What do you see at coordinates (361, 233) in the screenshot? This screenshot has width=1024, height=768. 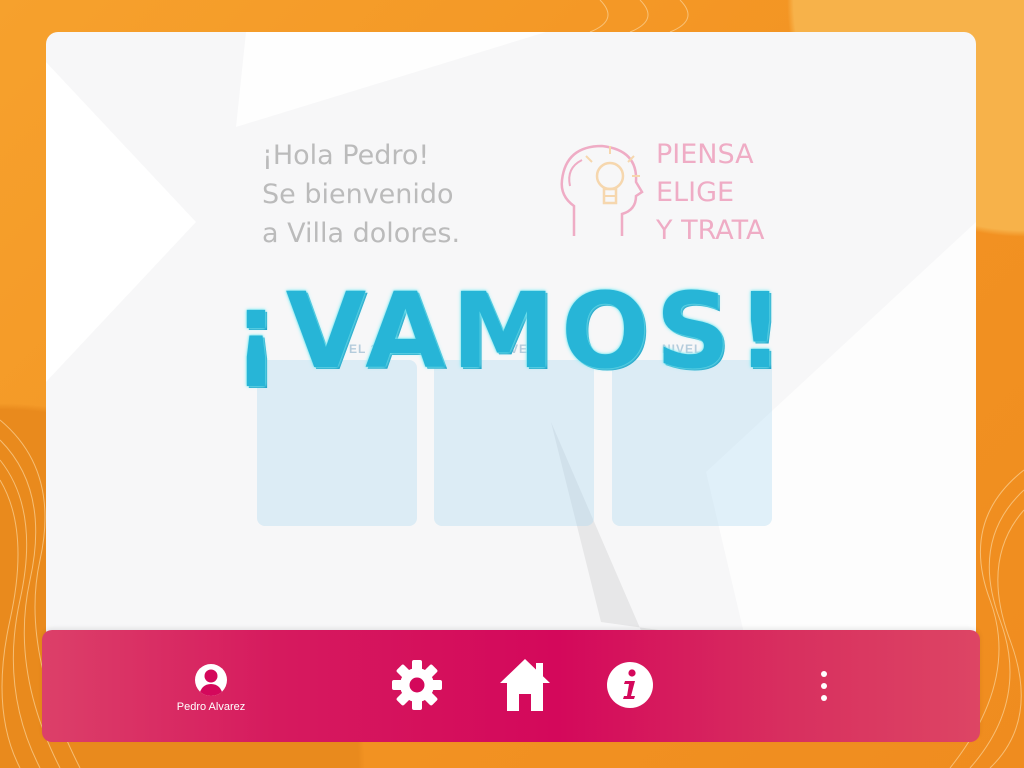 I see `greeting-line-3: a Villa dolores.` at bounding box center [361, 233].